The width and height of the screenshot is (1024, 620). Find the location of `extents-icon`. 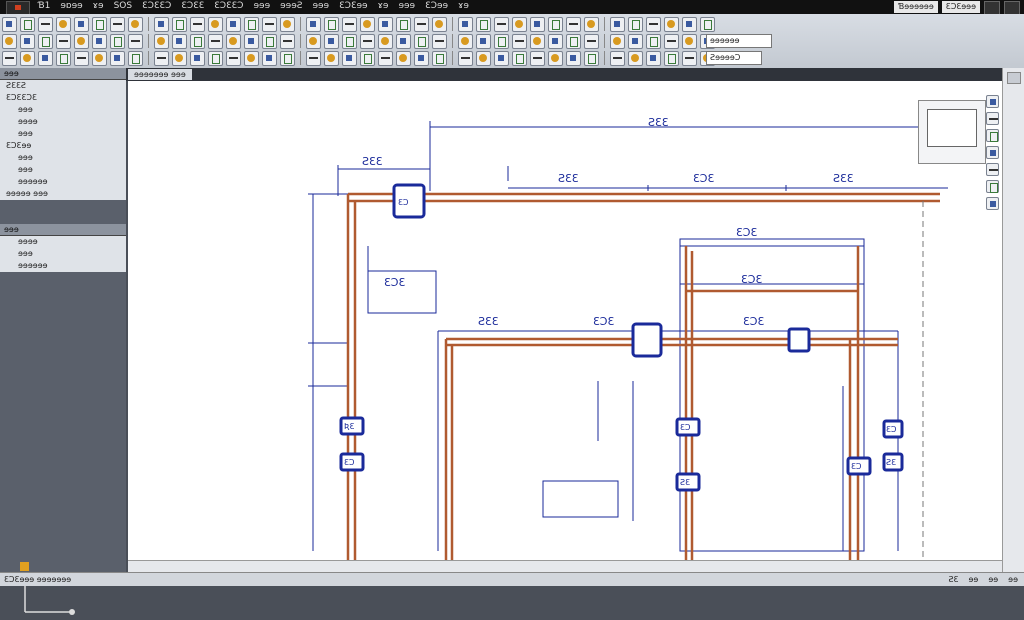

extents-icon is located at coordinates (992, 186).